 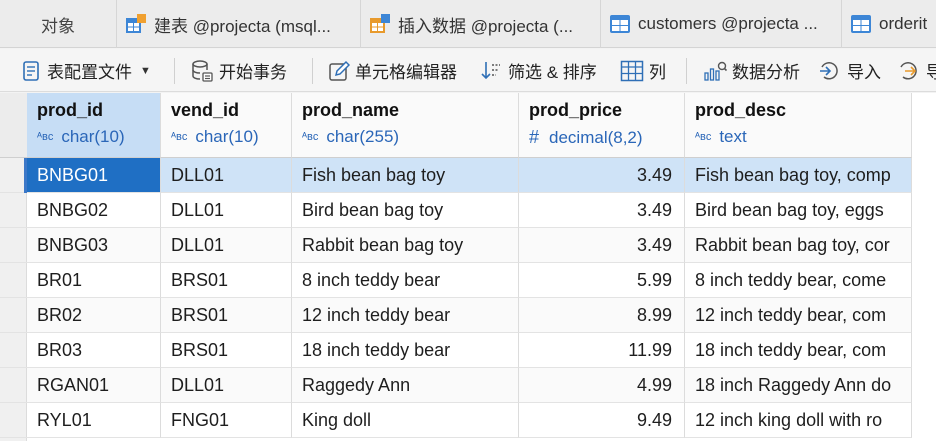 I want to click on columns-icon, so click(x=632, y=70).